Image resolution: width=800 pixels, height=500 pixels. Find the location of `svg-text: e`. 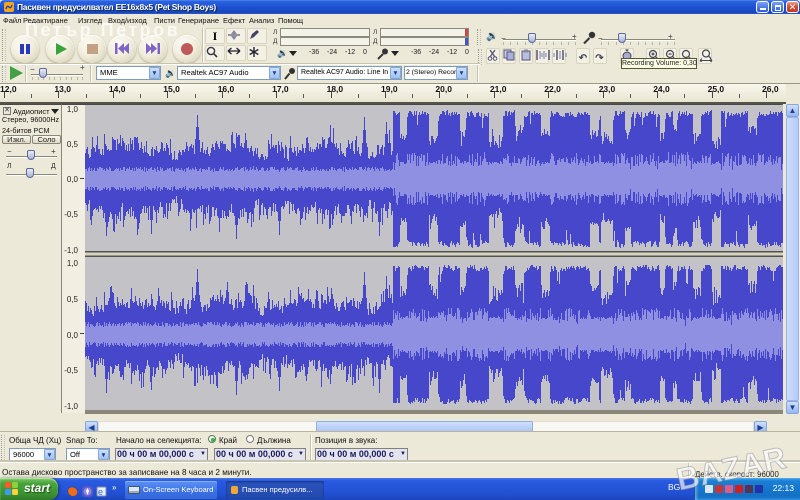

svg-text: e is located at coordinates (100, 492).